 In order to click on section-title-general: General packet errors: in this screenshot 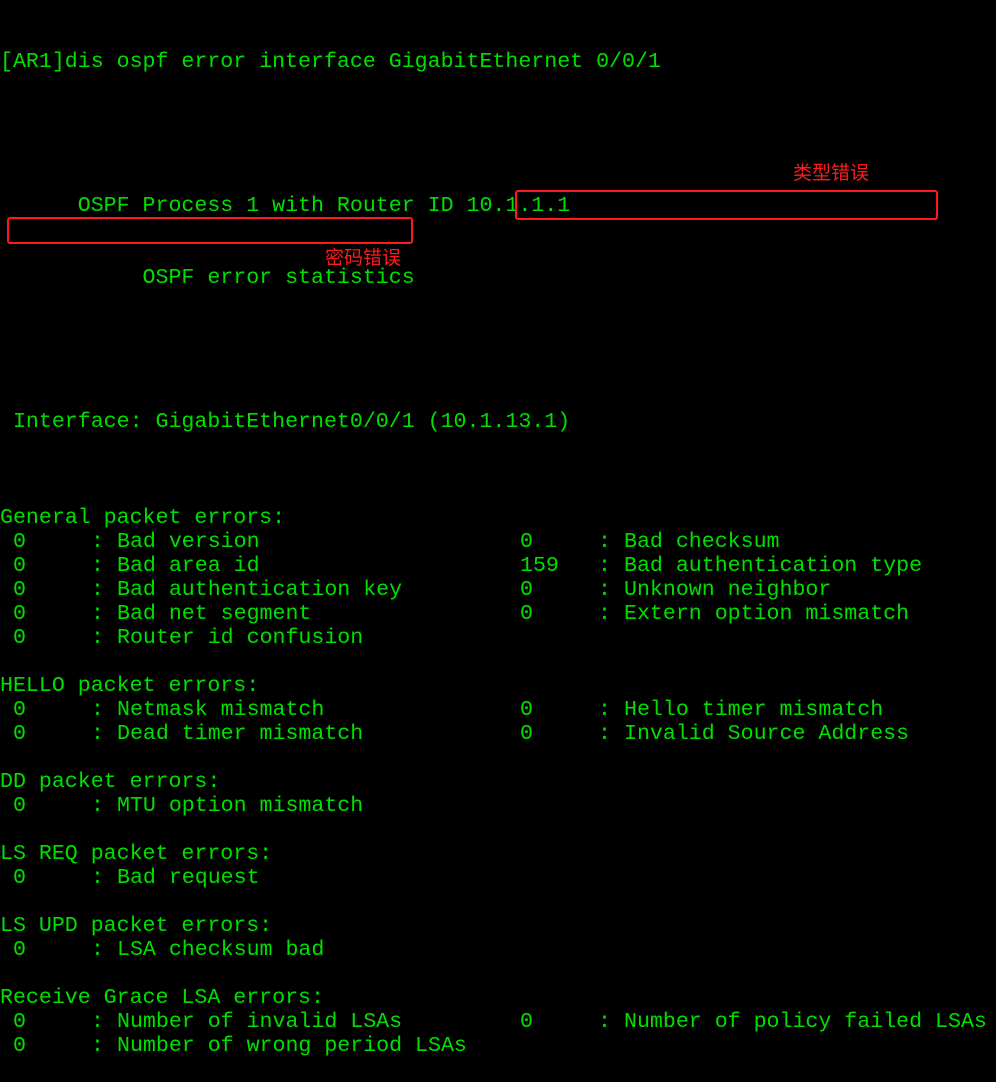, I will do `click(143, 518)`.